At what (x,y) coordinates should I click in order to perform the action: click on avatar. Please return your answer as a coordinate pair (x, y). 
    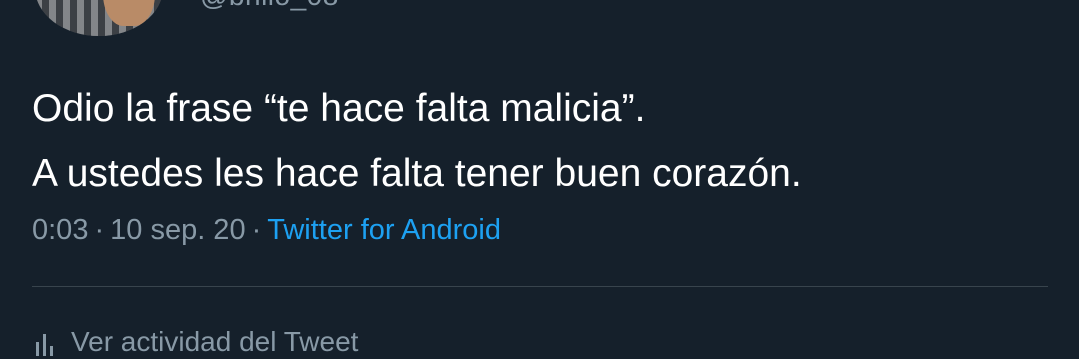
    Looking at the image, I should click on (99, 18).